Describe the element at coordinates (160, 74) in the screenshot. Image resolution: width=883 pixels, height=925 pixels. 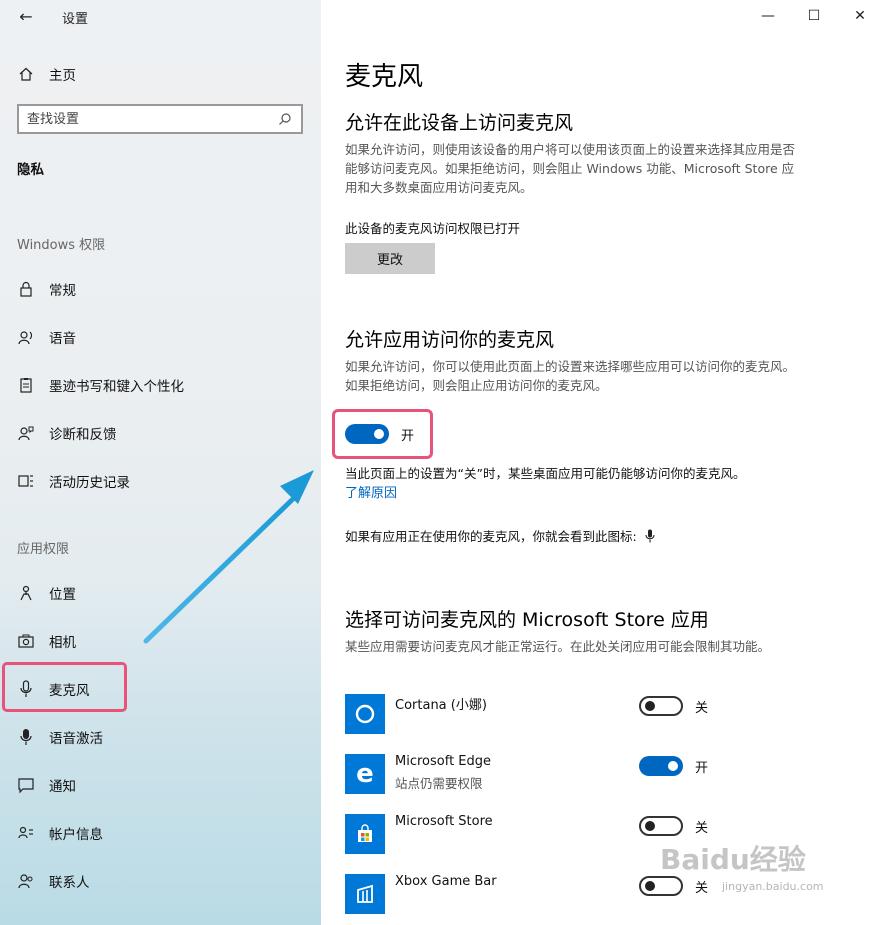
I see `sidebar-item-home: 主页` at that location.